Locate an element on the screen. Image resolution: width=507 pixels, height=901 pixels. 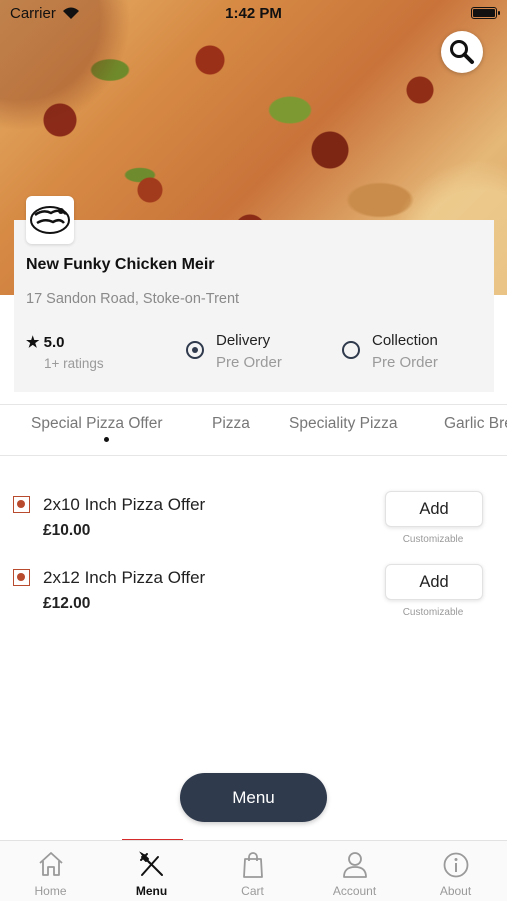
bottom-nav: Home Menu Cart Account About is located at coordinates (253, 870).